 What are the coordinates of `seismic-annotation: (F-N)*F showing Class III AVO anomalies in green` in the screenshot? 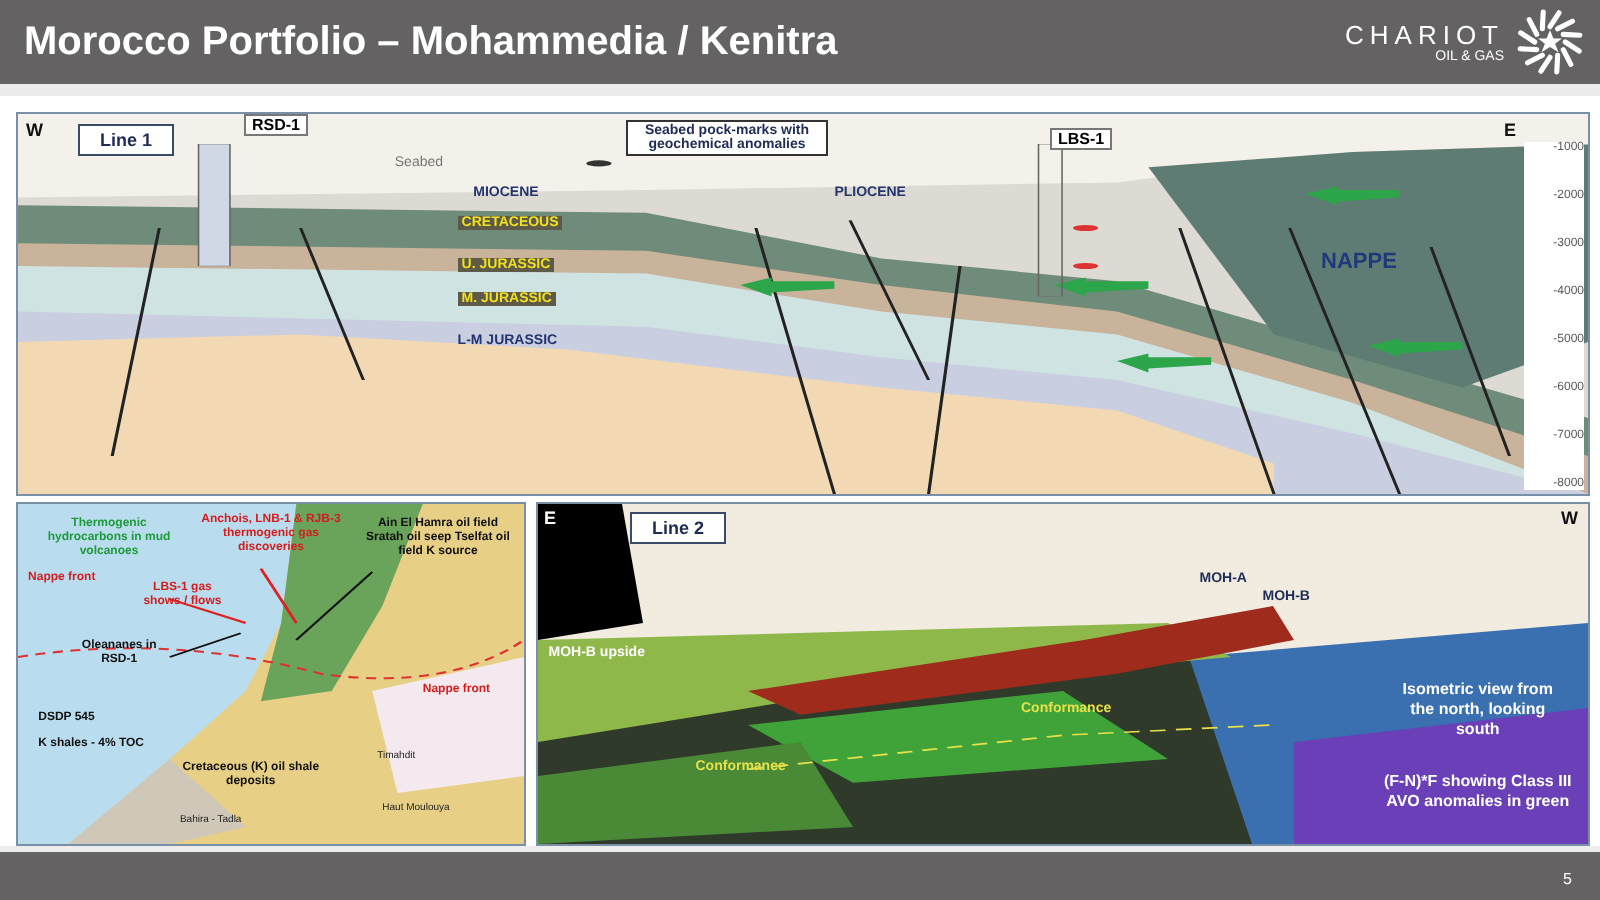 It's located at (1477, 792).